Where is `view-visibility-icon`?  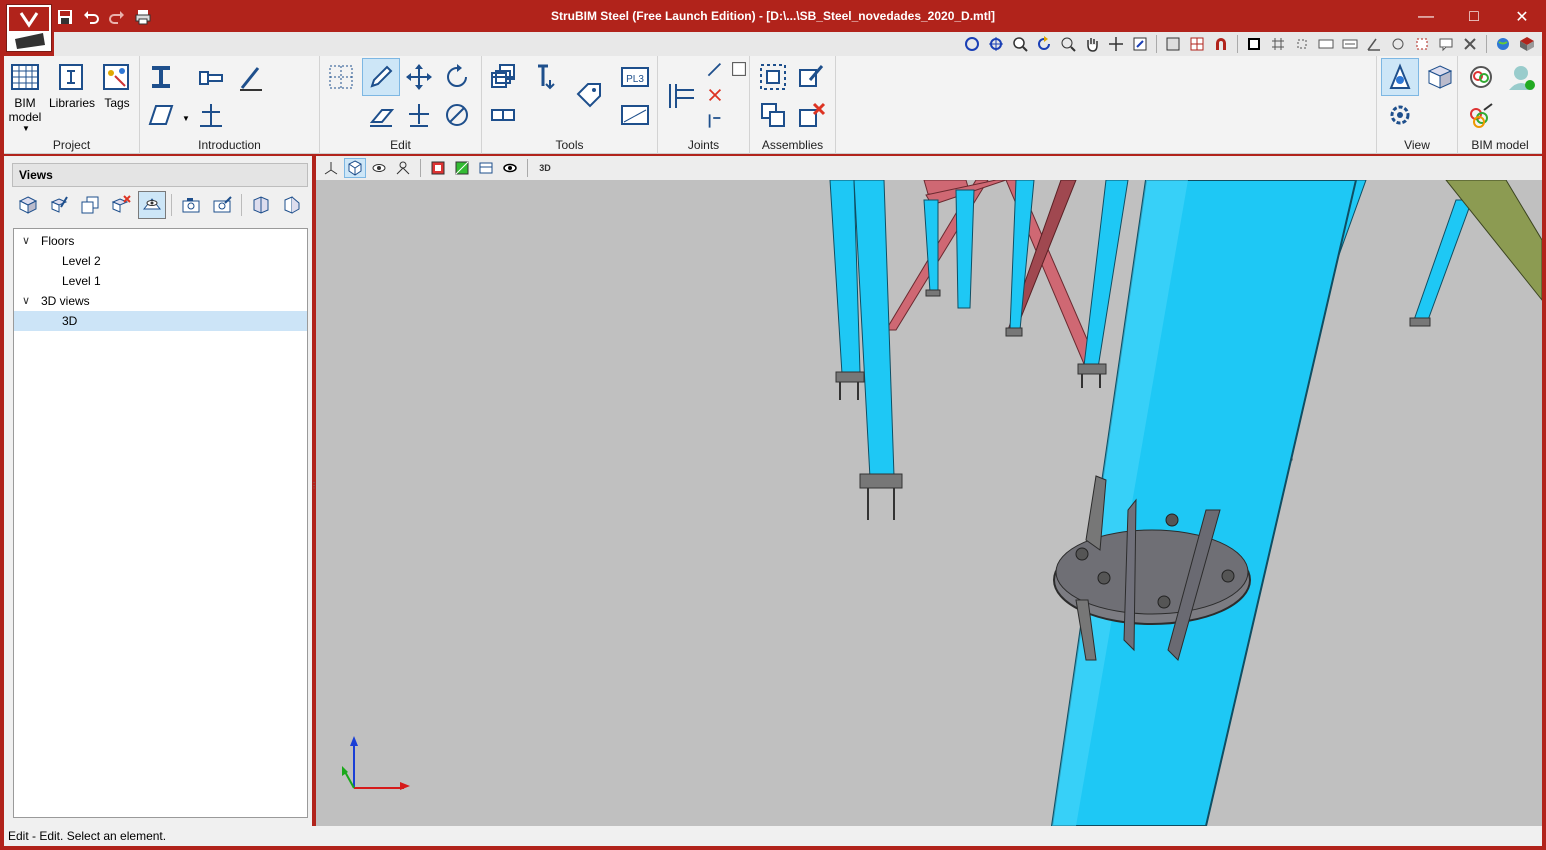
view-visibility-icon is located at coordinates (1400, 77).